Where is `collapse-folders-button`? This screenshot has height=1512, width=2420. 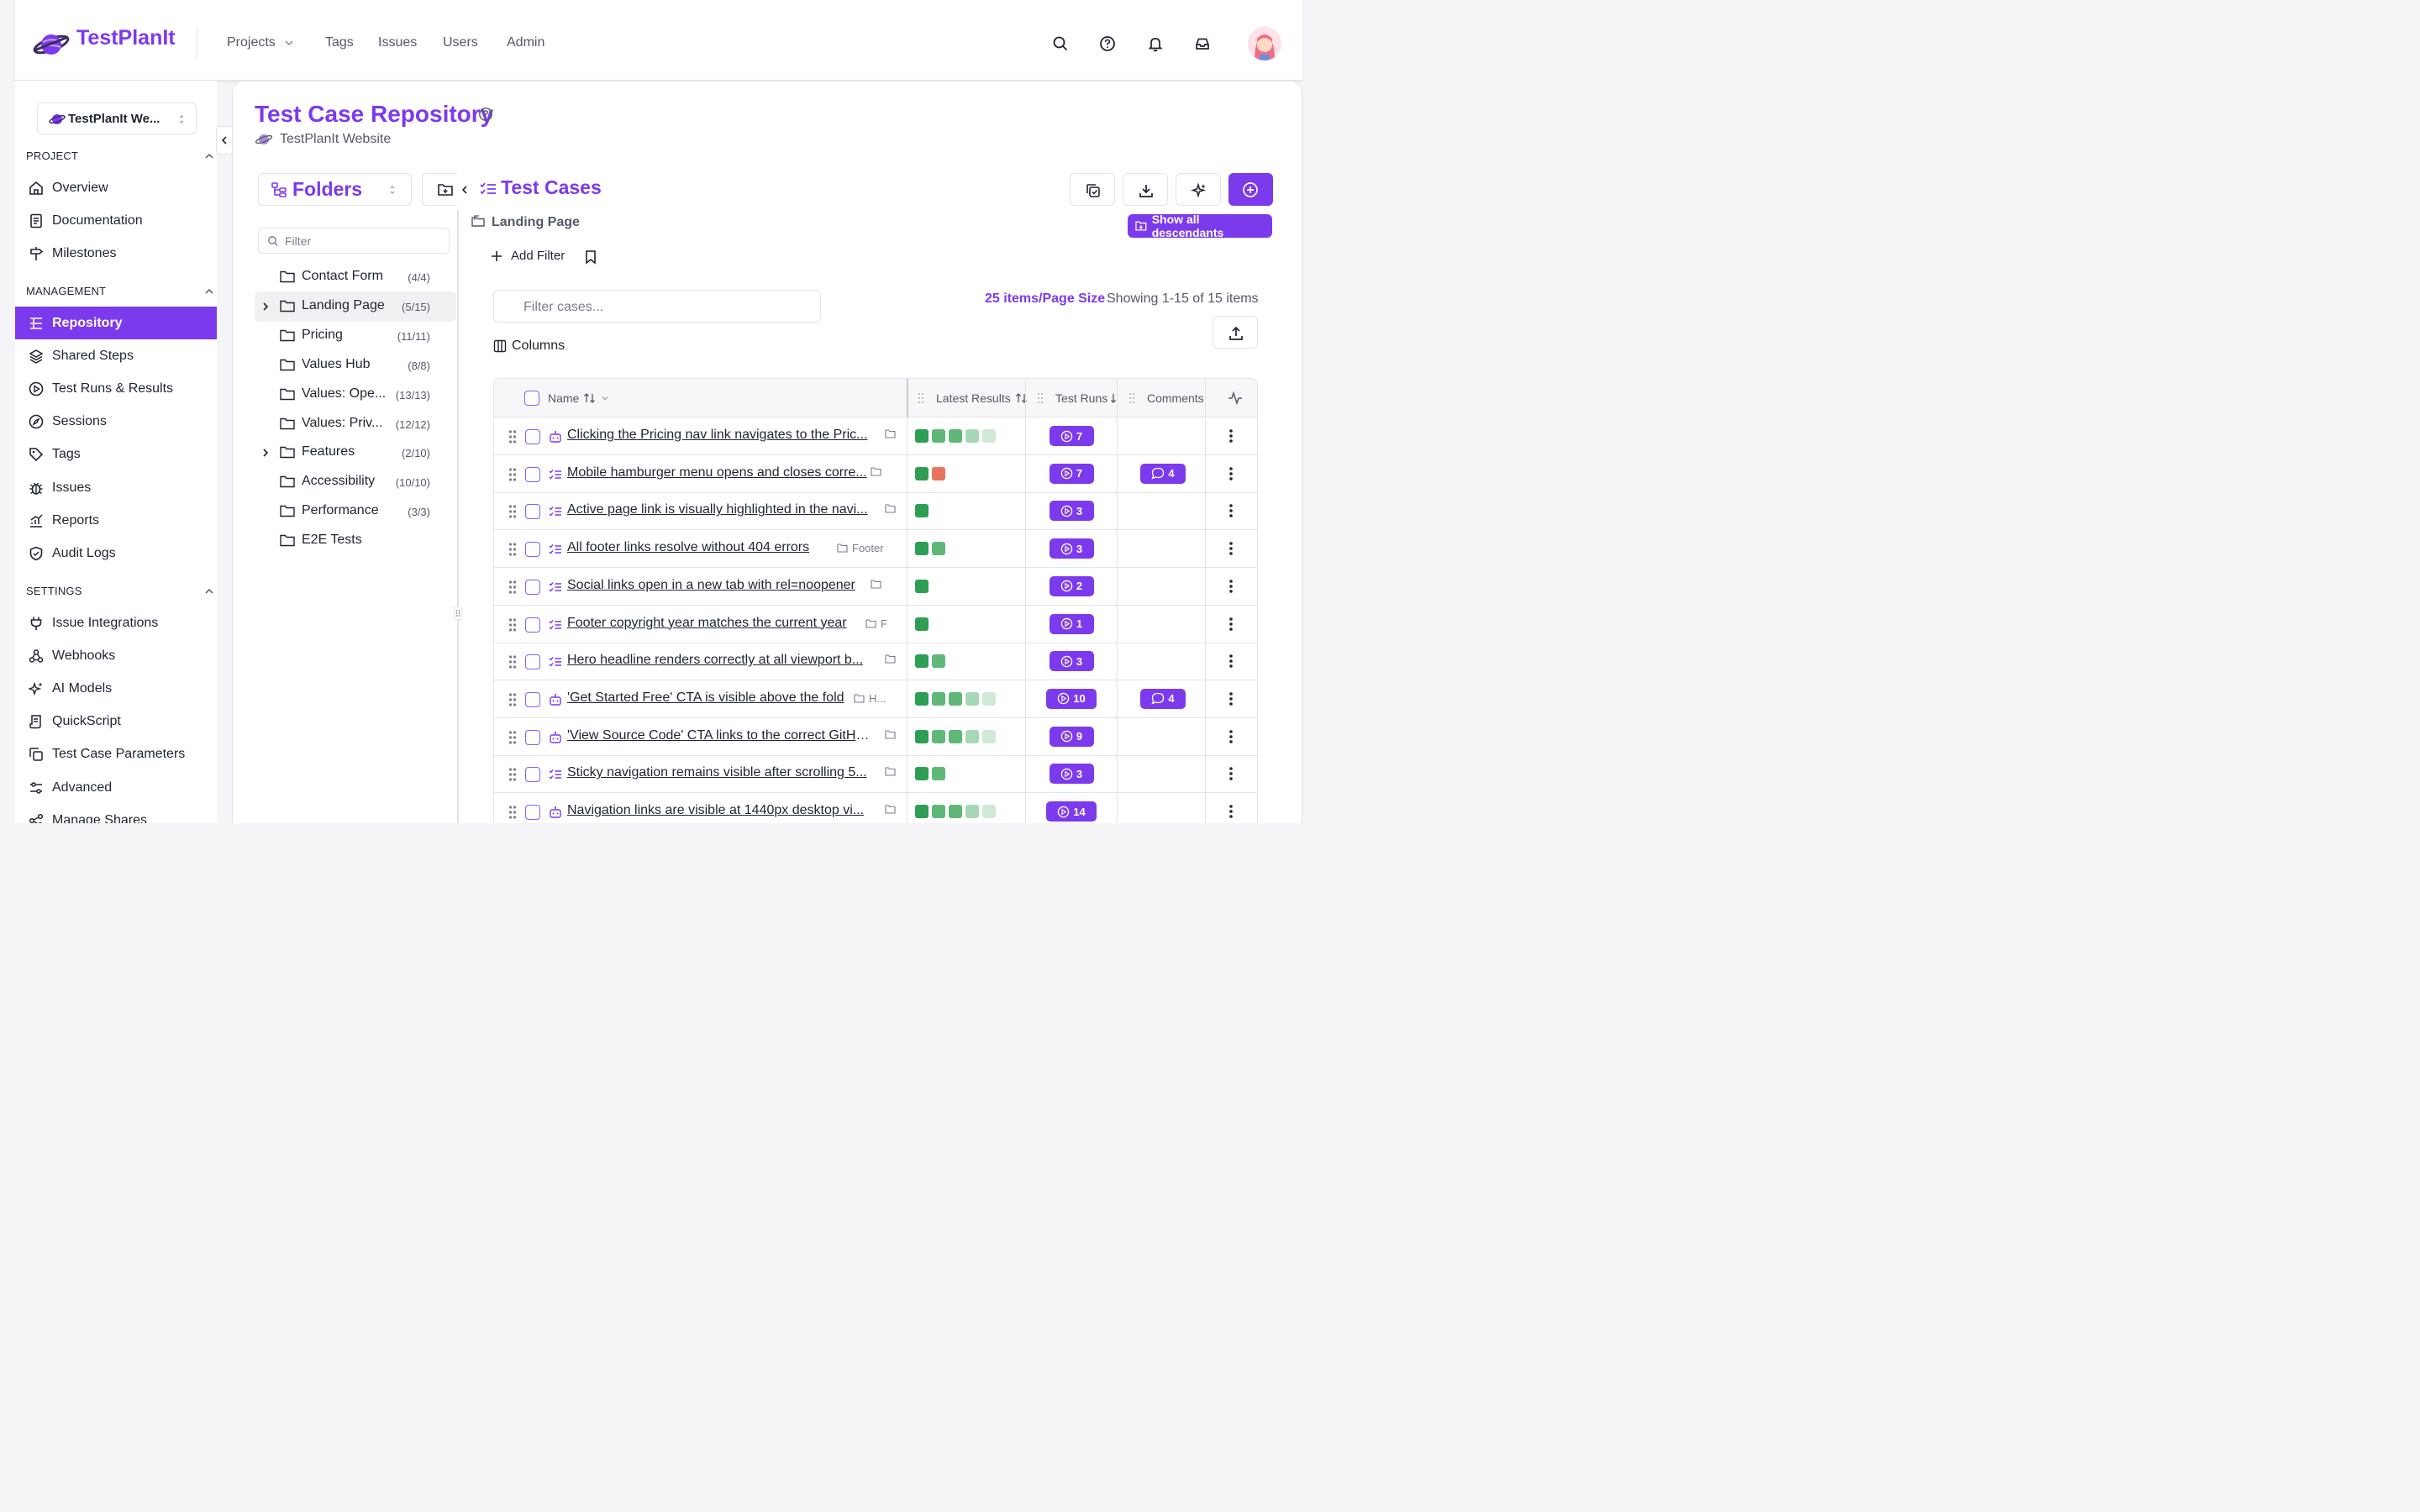
collapse-folders-button is located at coordinates (465, 189).